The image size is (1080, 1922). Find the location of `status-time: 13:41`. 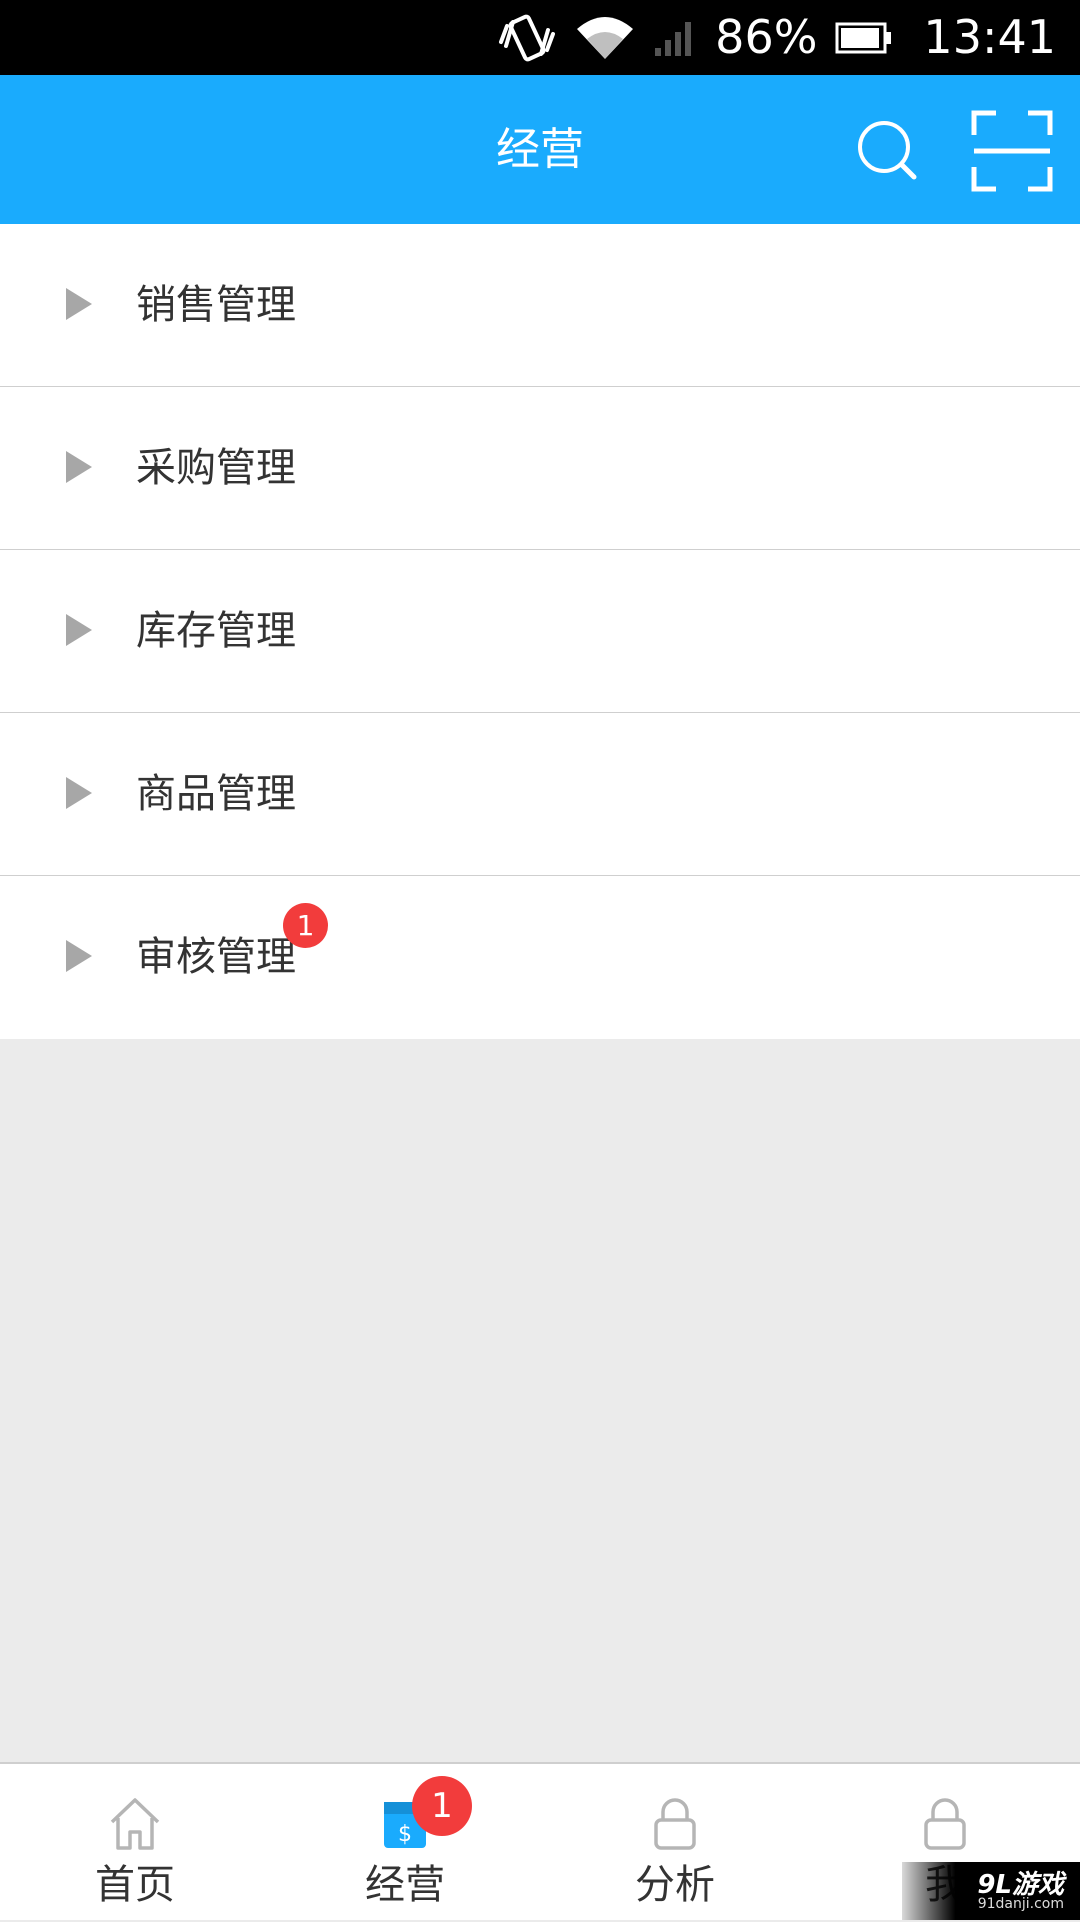

status-time: 13:41 is located at coordinates (989, 37).